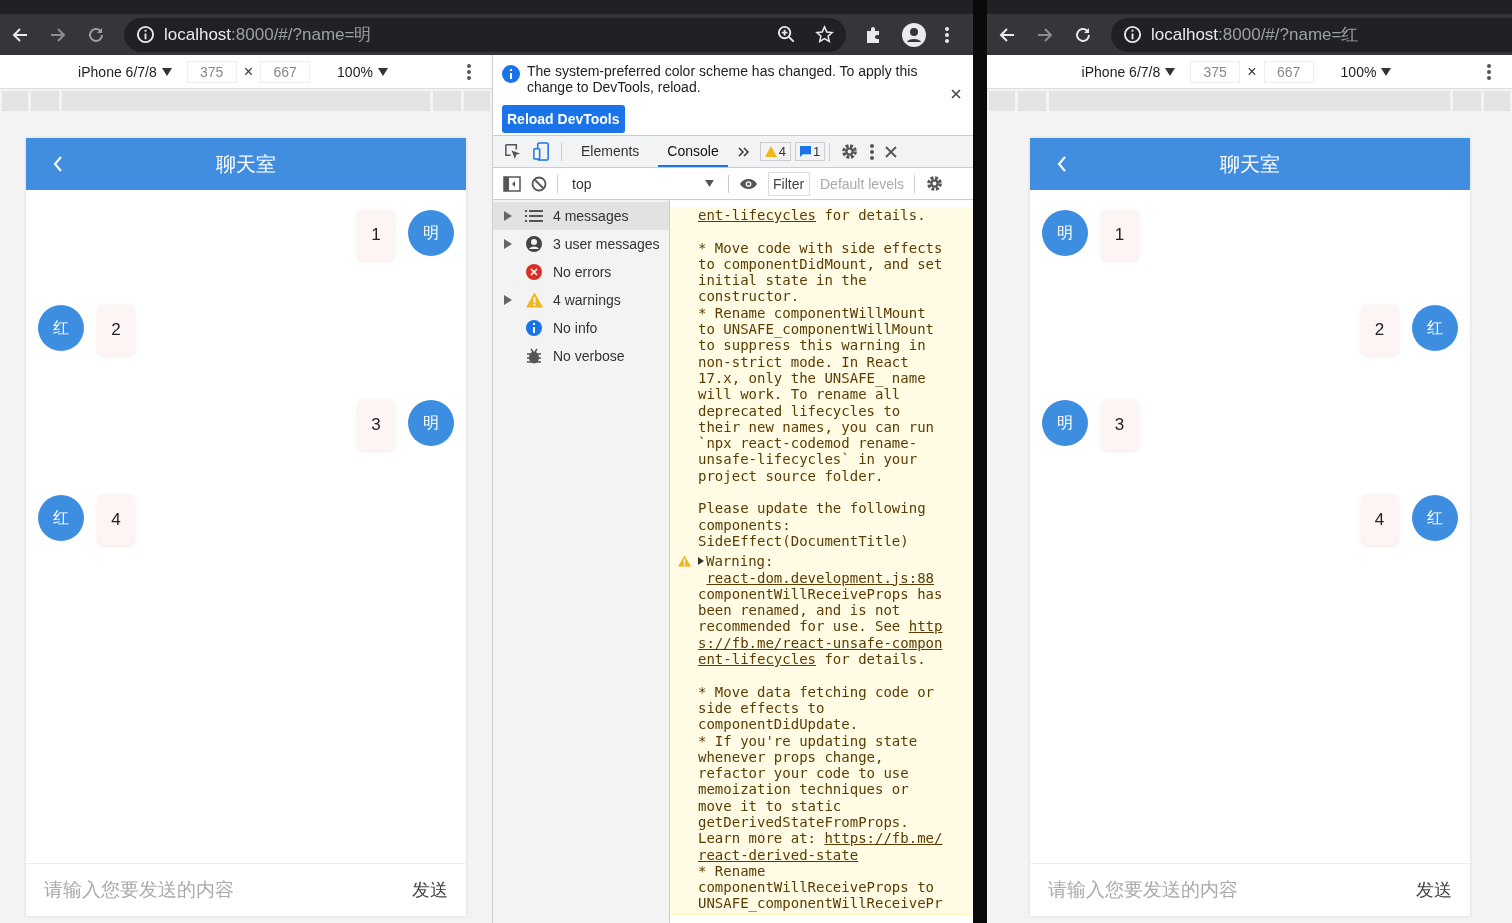 Image resolution: width=1512 pixels, height=923 pixels. What do you see at coordinates (808, 459) in the screenshot?
I see `console-line: unsafe-lifecycles` in your` at bounding box center [808, 459].